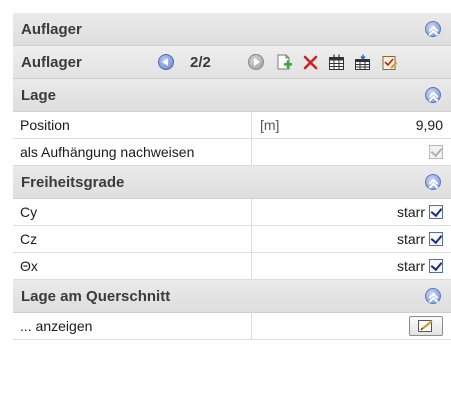  Describe the element at coordinates (166, 62) in the screenshot. I see `previous-arrow-icon` at that location.